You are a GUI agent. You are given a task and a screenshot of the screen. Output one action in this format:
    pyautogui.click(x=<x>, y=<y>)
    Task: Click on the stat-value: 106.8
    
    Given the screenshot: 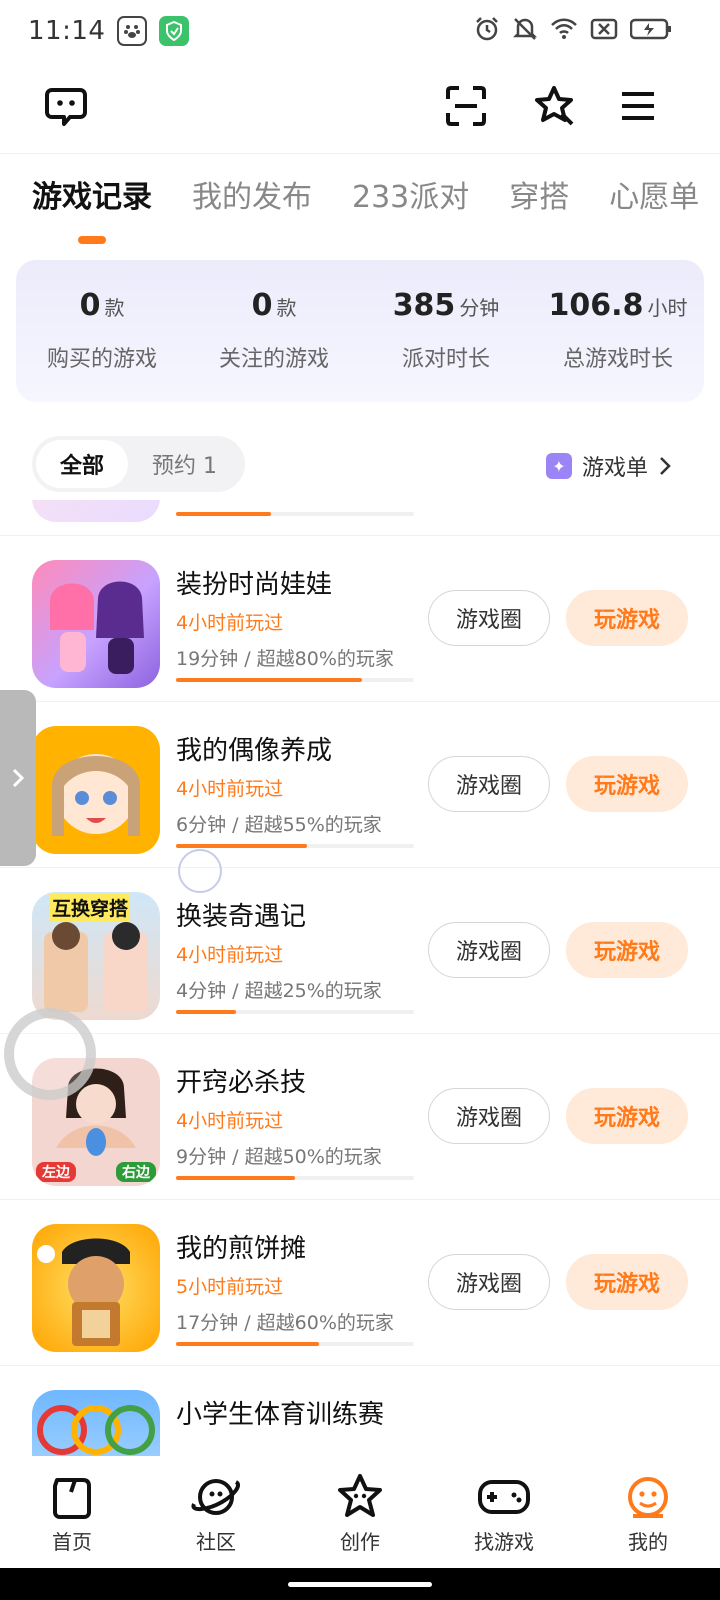 What is the action you would take?
    pyautogui.click(x=596, y=305)
    